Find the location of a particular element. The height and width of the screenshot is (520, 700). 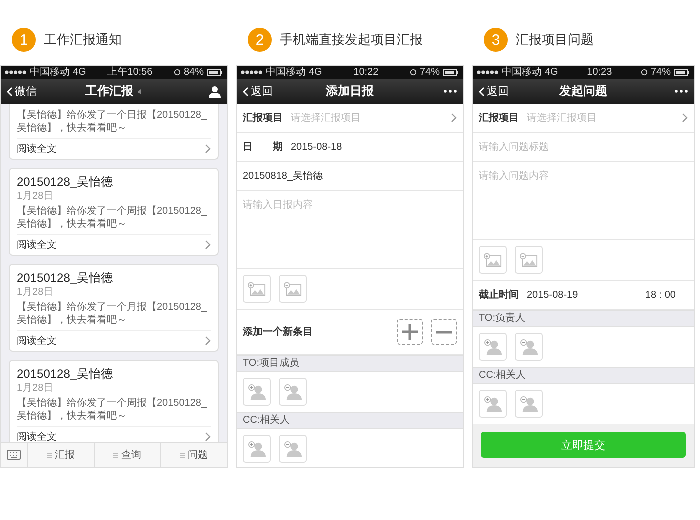

step-caption: 工作汇报通知 is located at coordinates (83, 40).